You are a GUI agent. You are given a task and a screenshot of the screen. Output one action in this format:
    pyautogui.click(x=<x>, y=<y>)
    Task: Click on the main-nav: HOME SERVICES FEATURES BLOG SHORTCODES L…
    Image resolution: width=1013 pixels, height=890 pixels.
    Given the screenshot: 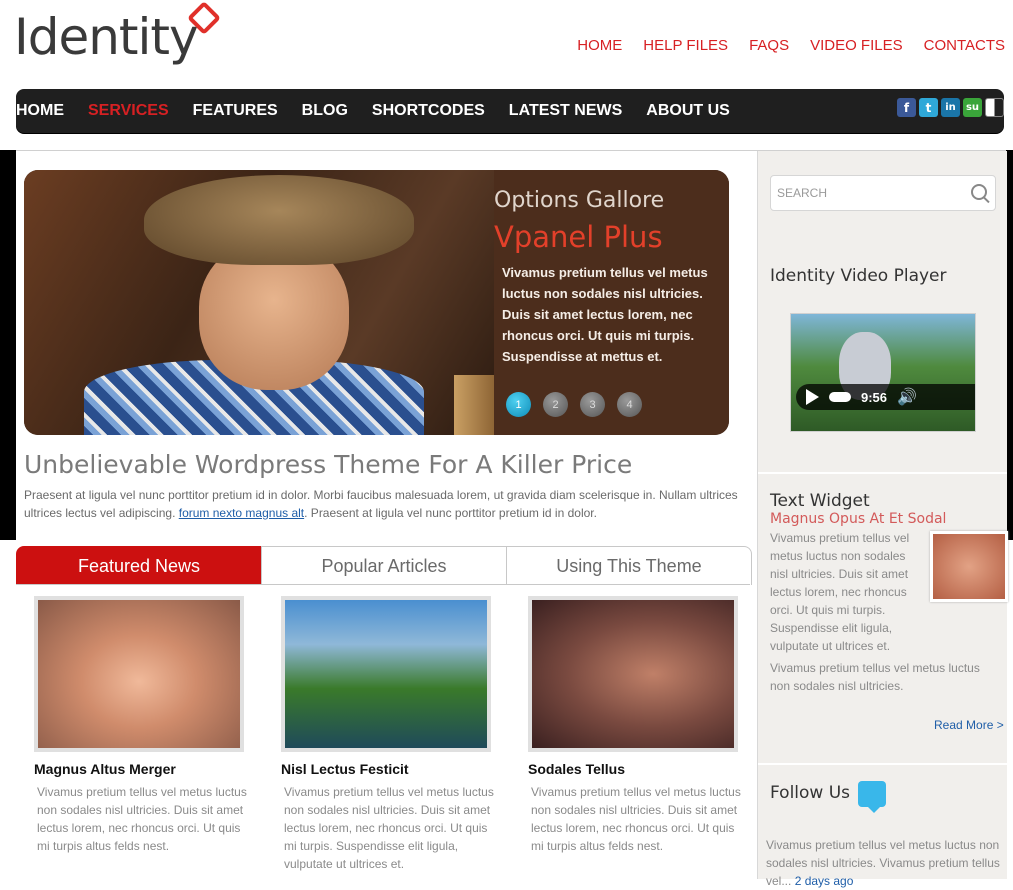 What is the action you would take?
    pyautogui.click(x=379, y=111)
    